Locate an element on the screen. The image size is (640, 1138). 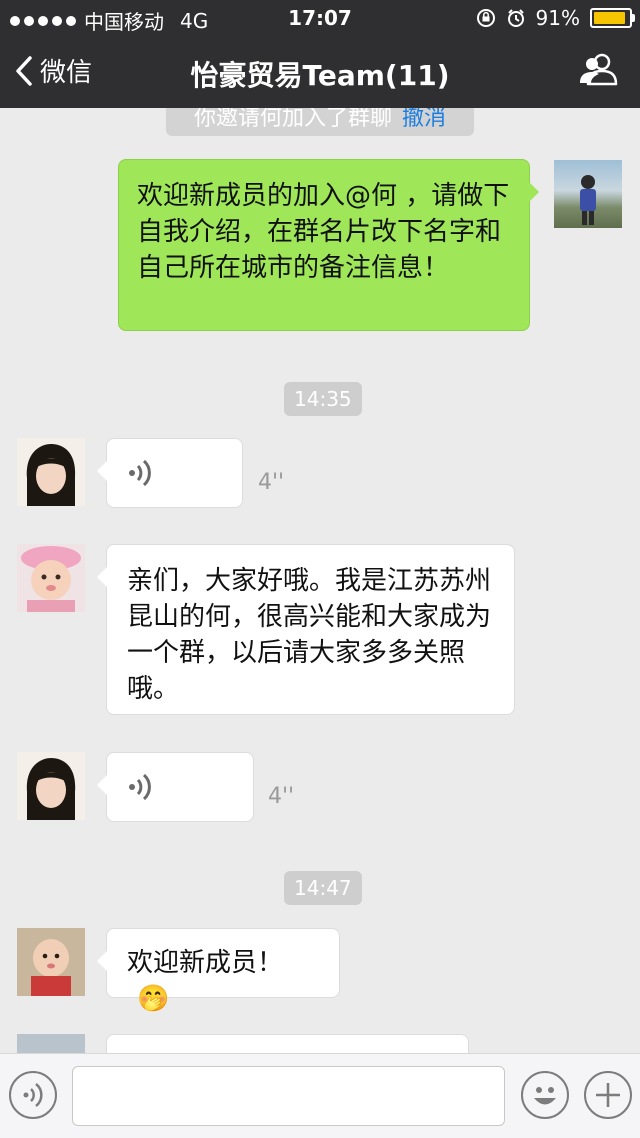
status-bar: 中国移动 4G 17:07 91% is located at coordinates (320, 18).